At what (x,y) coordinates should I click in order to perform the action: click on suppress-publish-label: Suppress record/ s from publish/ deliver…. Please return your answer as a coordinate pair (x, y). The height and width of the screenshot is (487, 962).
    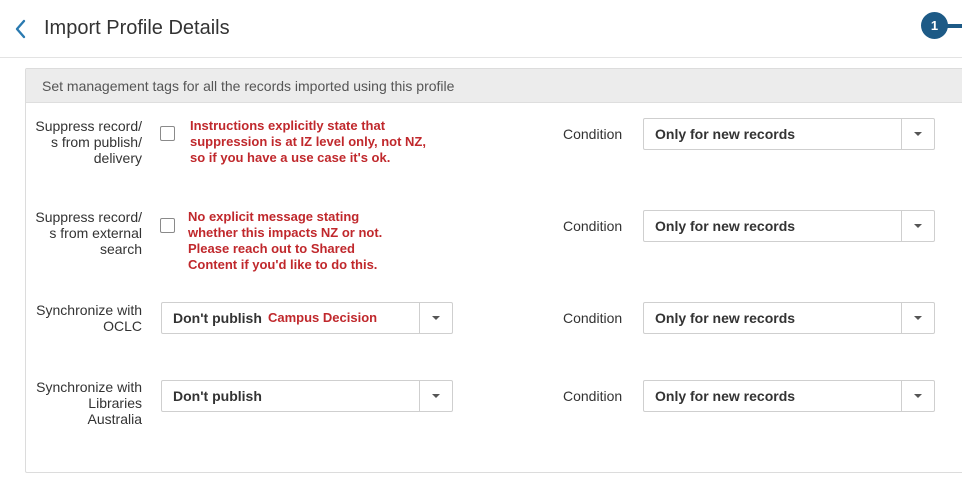
    Looking at the image, I should click on (88, 142).